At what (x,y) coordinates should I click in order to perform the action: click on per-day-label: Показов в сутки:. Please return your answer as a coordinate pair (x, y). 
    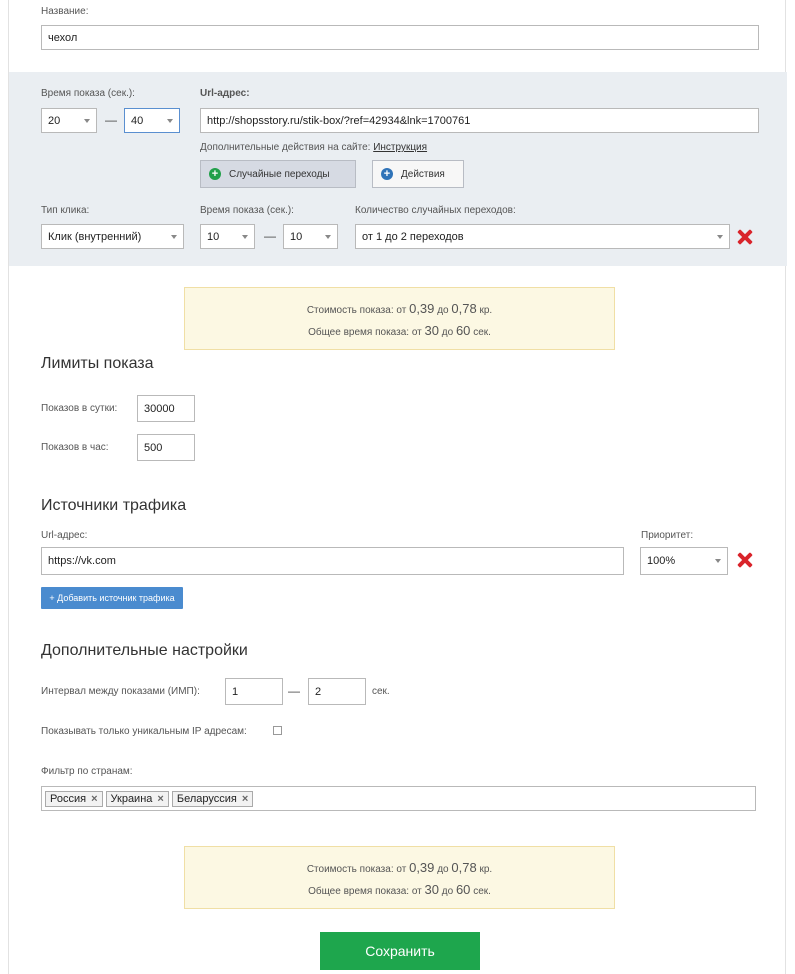
    Looking at the image, I should click on (79, 408).